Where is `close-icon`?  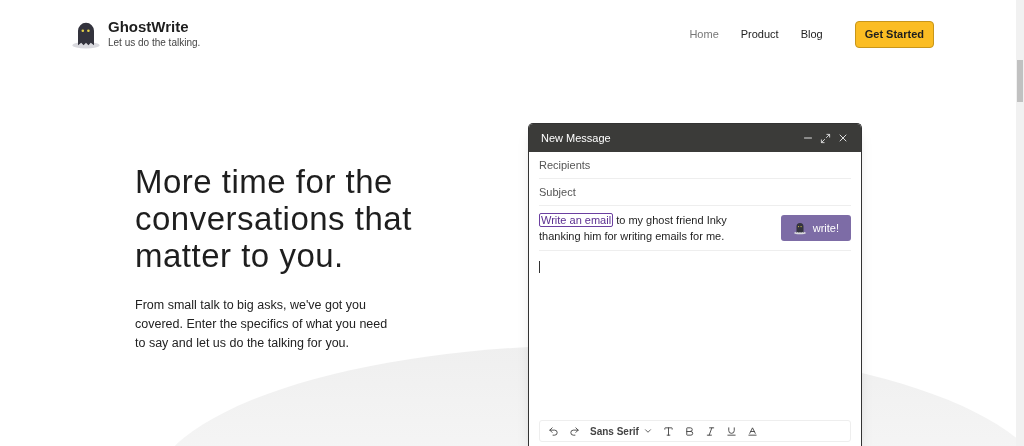 close-icon is located at coordinates (843, 138).